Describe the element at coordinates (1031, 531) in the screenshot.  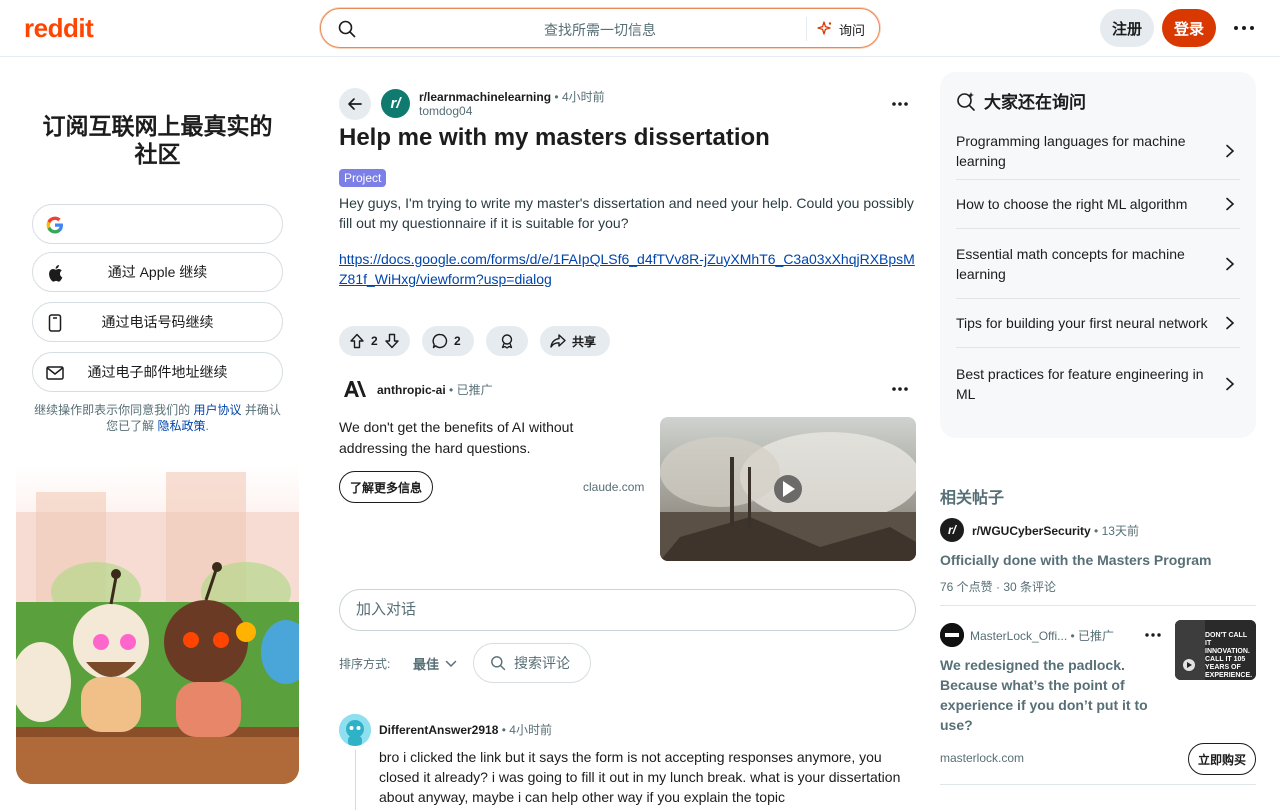
I see `related-subreddit: r/WGUCyberSecurity` at that location.